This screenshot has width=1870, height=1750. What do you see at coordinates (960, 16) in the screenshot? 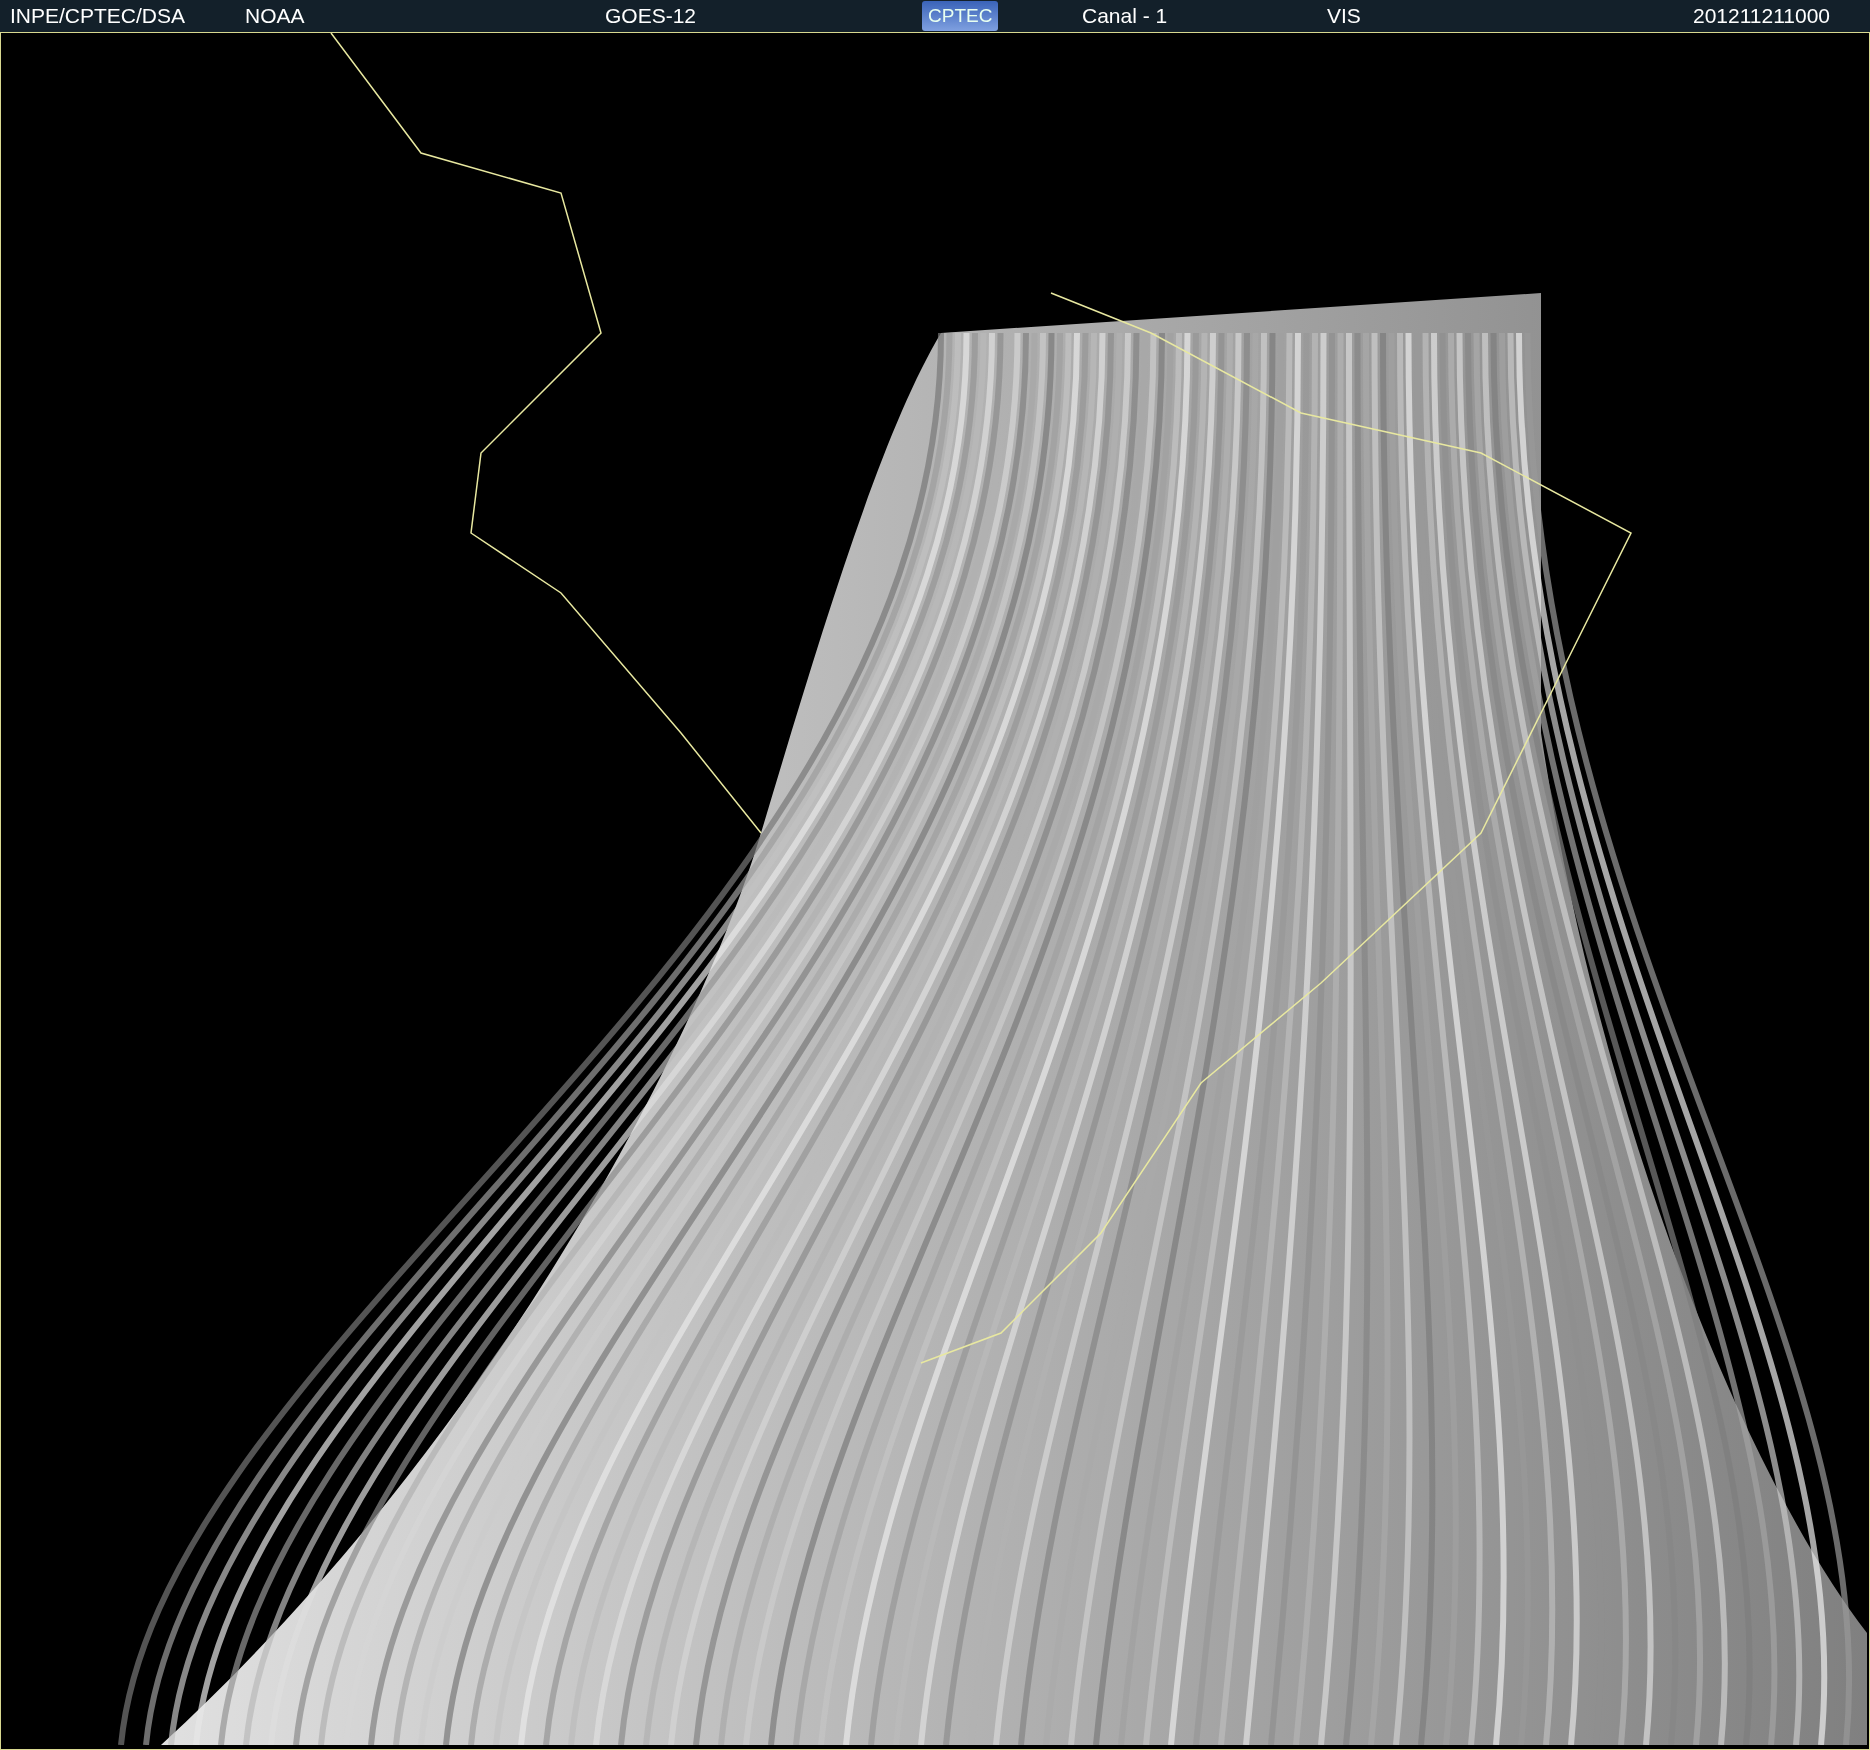
I see `logo: CPTEC` at bounding box center [960, 16].